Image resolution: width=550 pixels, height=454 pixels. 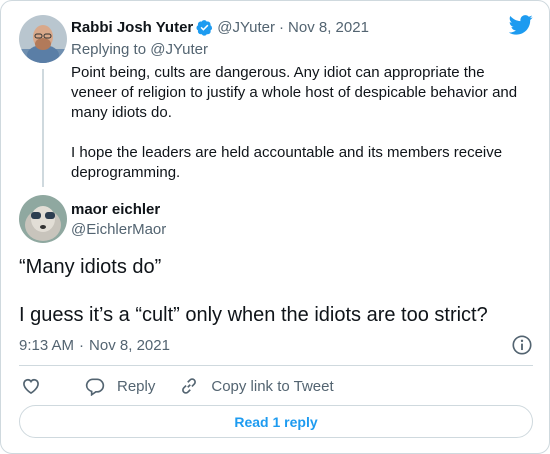 What do you see at coordinates (520, 27) in the screenshot?
I see `twitter-bird-icon` at bounding box center [520, 27].